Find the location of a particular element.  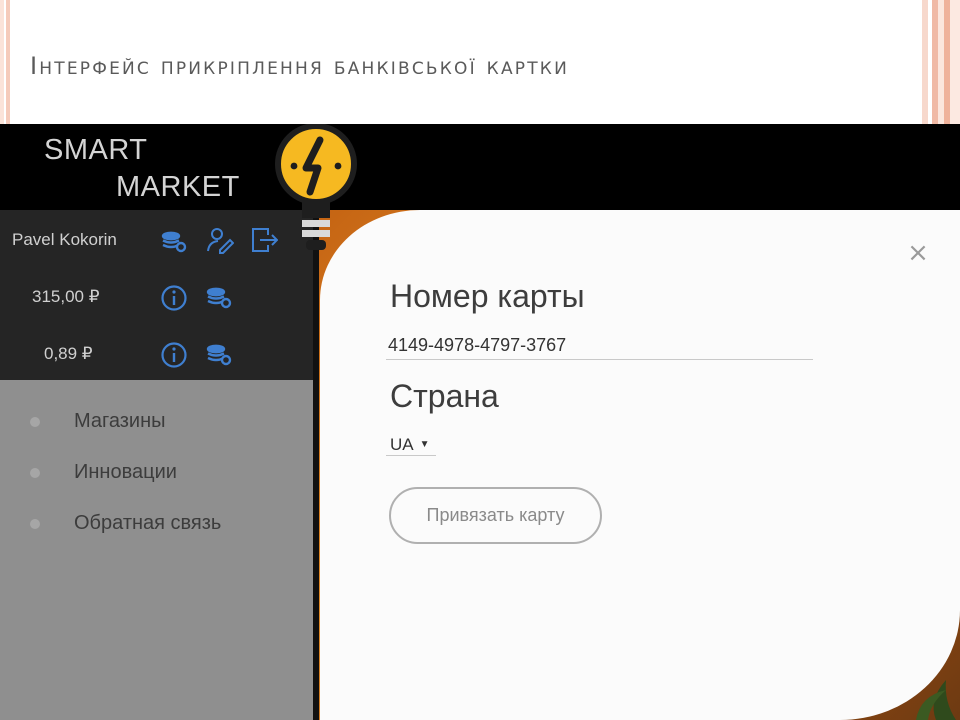

logo-text-smart: SMART is located at coordinates (96, 150).